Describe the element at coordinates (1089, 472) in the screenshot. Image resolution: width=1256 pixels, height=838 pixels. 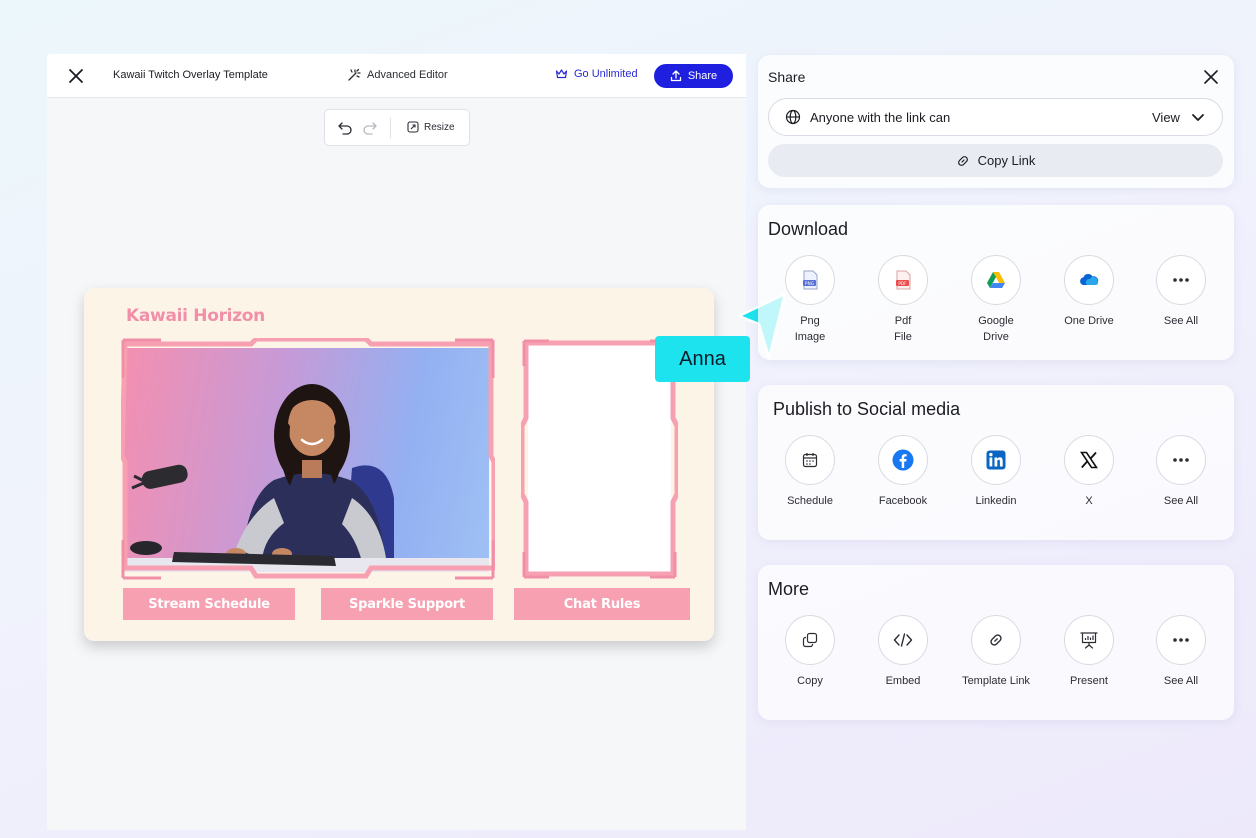
I see `social-x: X` at that location.